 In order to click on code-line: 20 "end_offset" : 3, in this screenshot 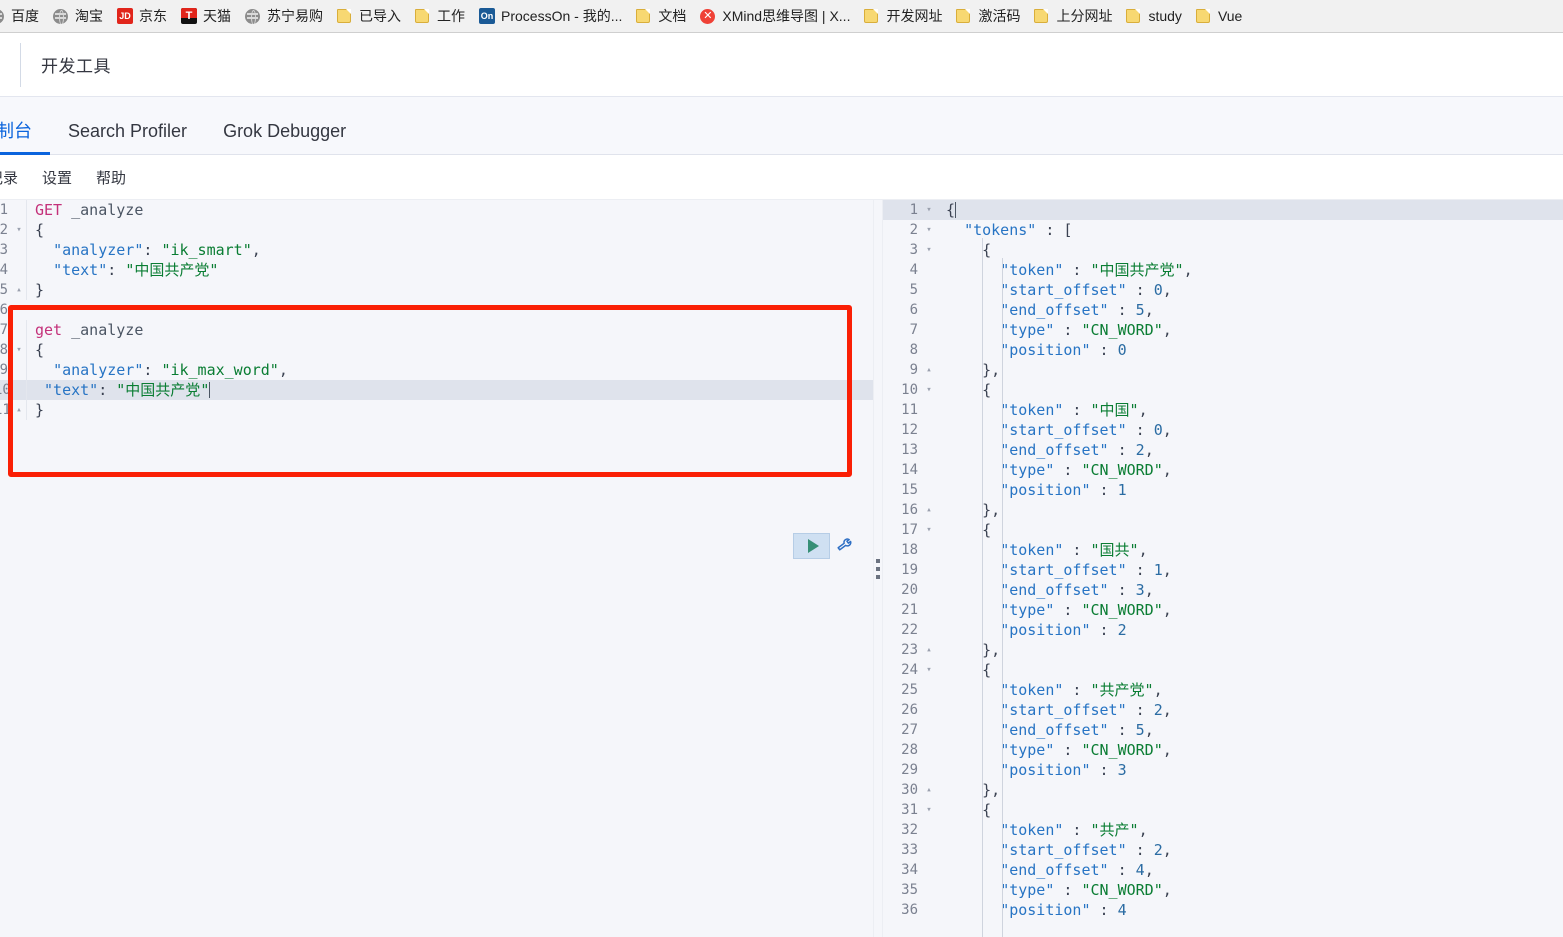, I will do `click(1220, 590)`.